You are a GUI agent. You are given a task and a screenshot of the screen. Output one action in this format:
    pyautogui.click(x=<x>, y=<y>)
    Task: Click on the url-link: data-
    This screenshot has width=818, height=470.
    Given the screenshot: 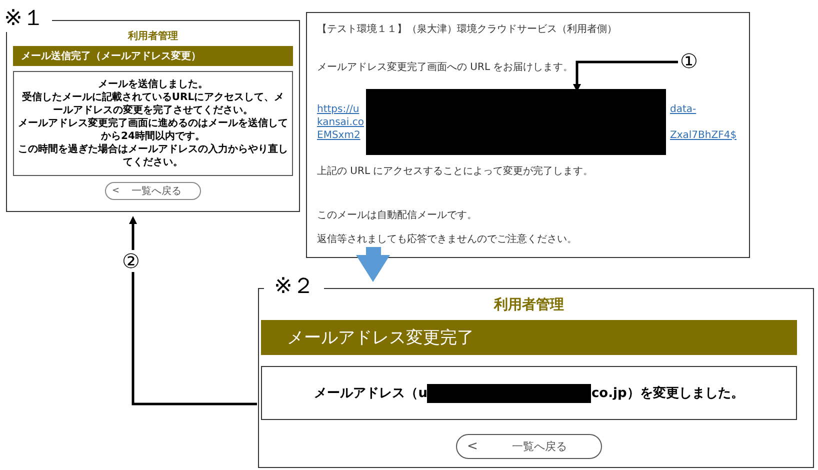 What is the action you would take?
    pyautogui.click(x=703, y=109)
    